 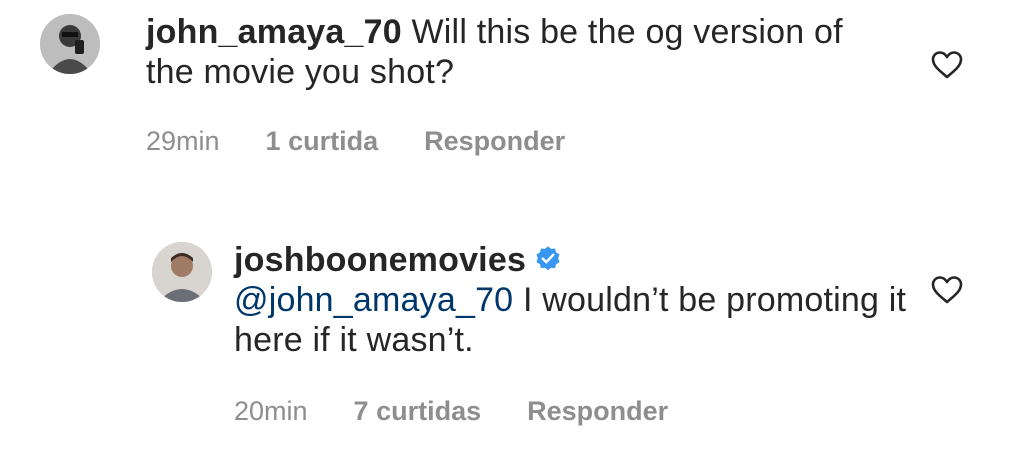 What do you see at coordinates (418, 411) in the screenshot?
I see `likes-count-button: 7 curtidas` at bounding box center [418, 411].